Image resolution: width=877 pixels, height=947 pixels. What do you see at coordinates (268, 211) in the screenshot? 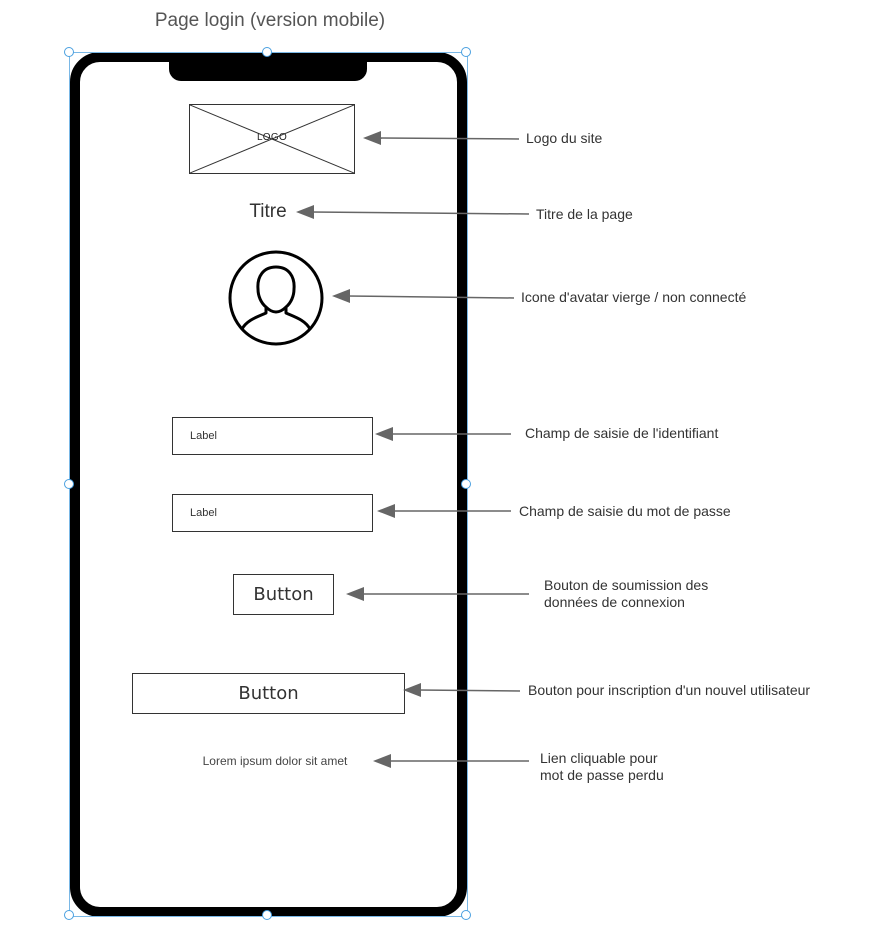
I see `page-heading: Titre` at bounding box center [268, 211].